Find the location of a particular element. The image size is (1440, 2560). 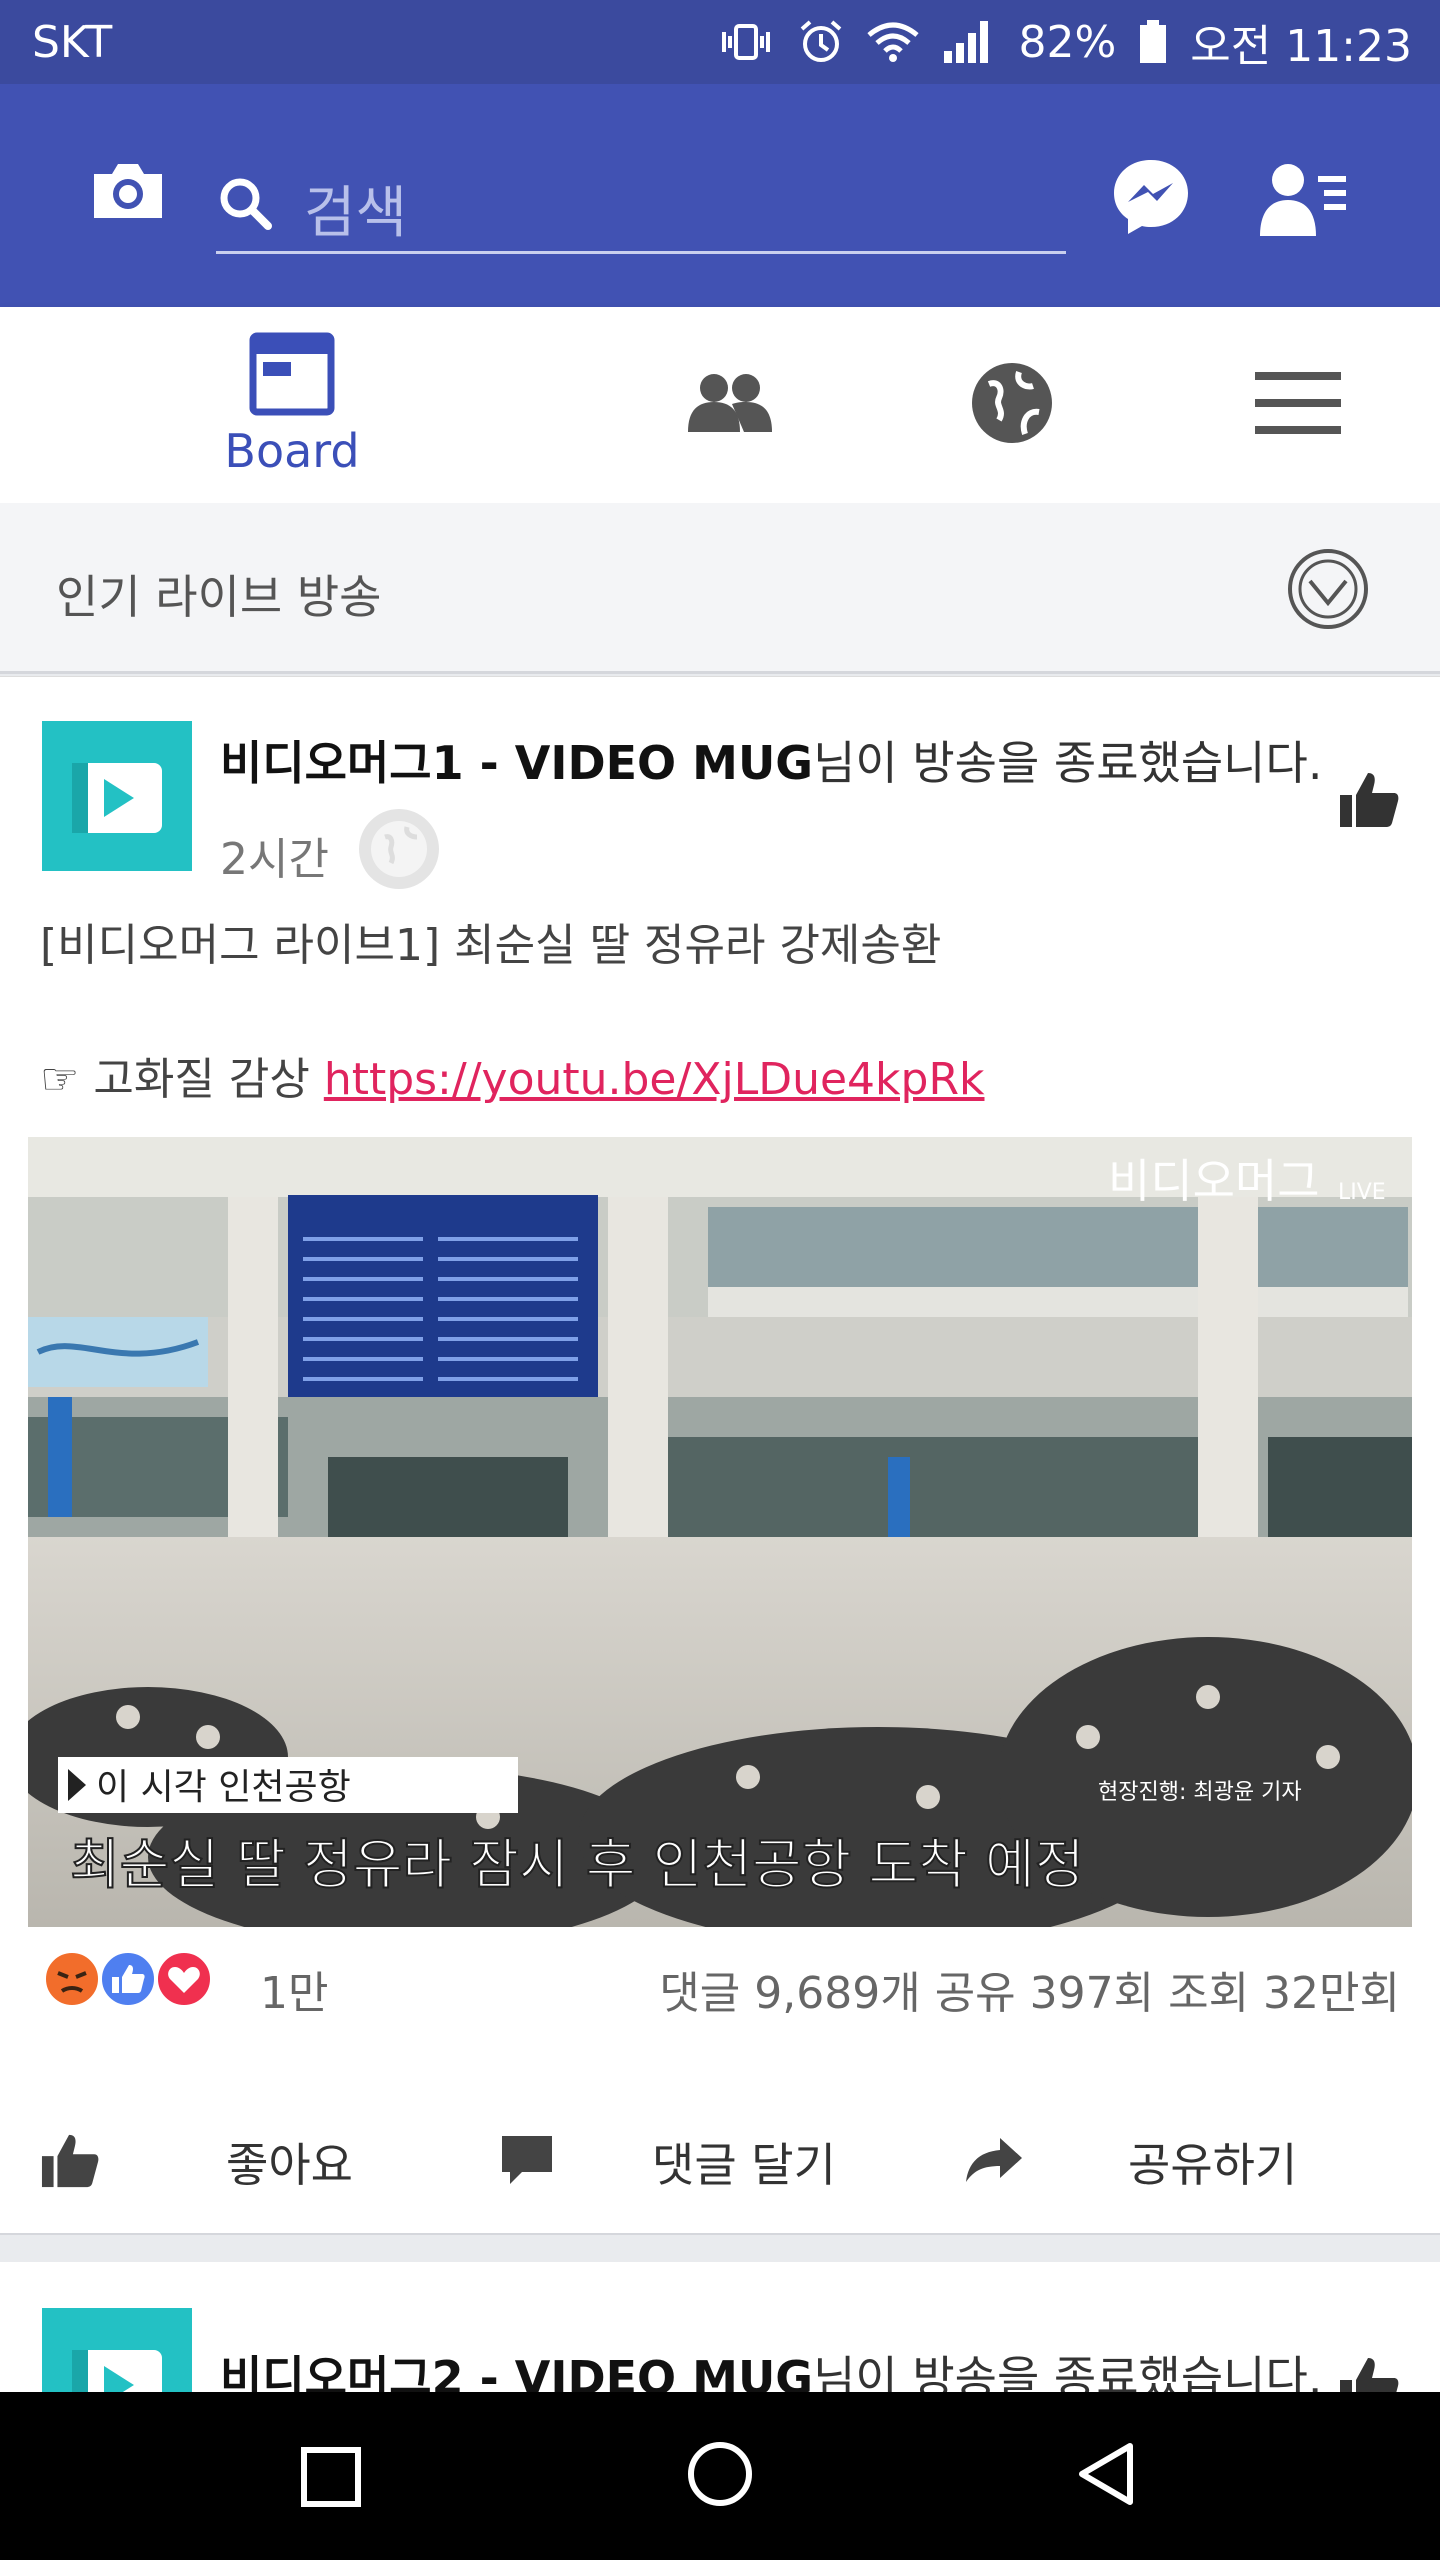

home-button is located at coordinates (720, 2476).